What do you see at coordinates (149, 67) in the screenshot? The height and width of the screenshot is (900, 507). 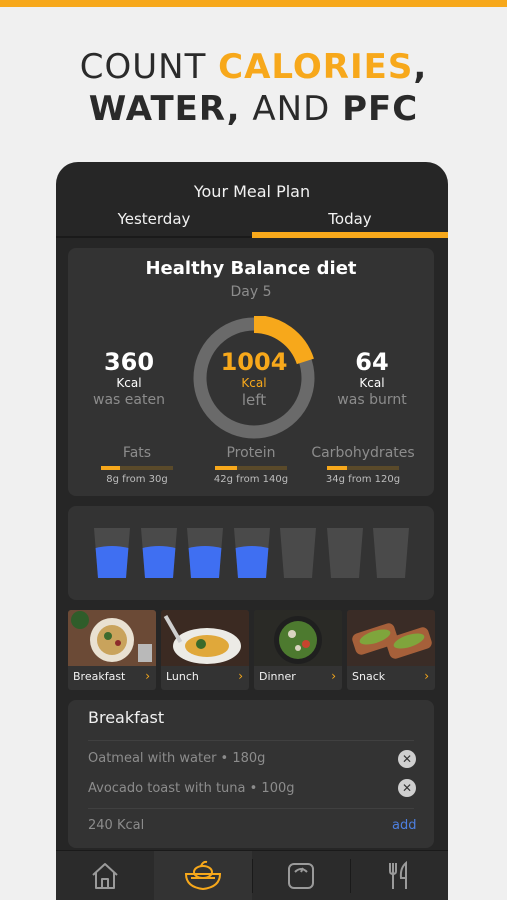 I see `headline-count: COUNT` at bounding box center [149, 67].